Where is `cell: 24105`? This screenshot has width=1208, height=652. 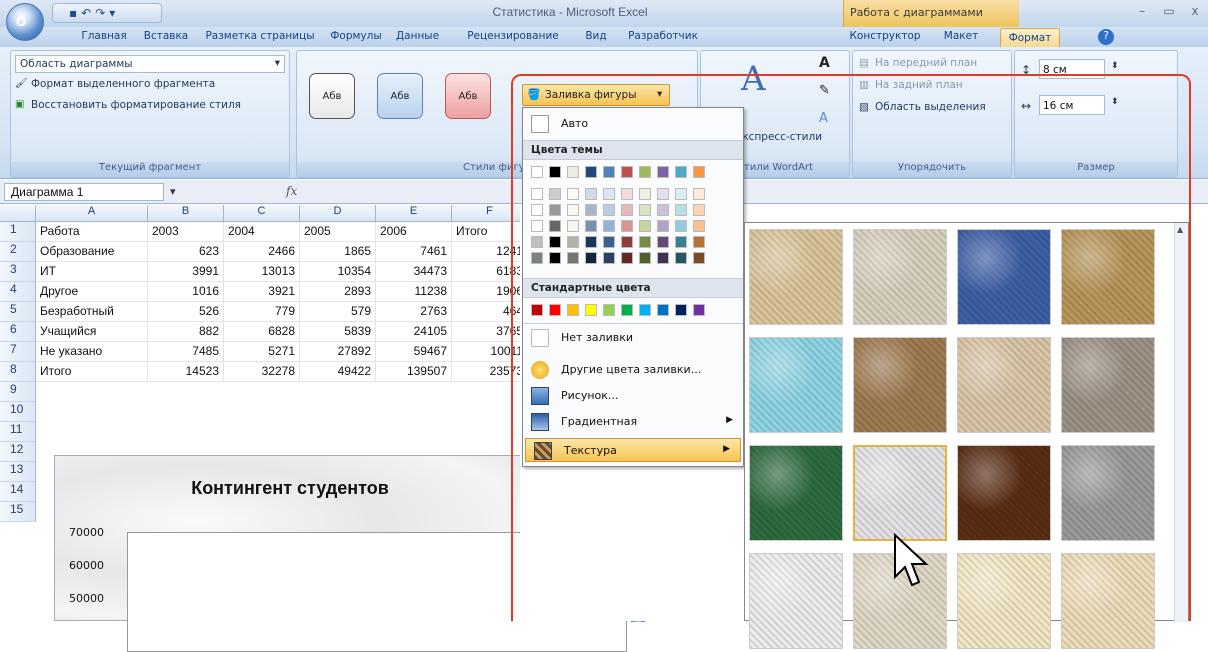
cell: 24105 is located at coordinates (414, 332).